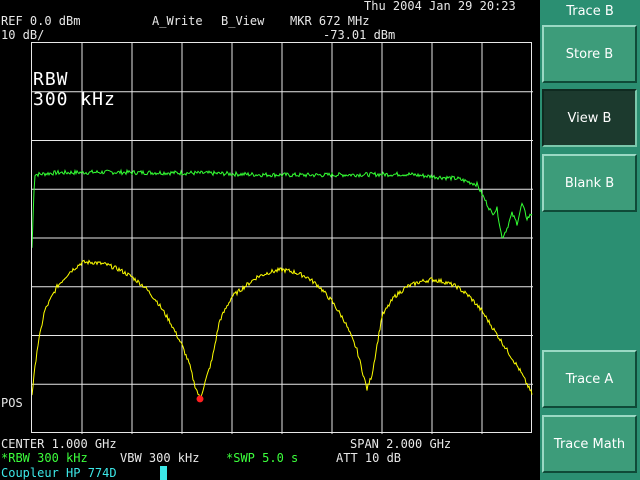 The height and width of the screenshot is (480, 640). What do you see at coordinates (589, 118) in the screenshot?
I see `view-b-softkey: View B` at bounding box center [589, 118].